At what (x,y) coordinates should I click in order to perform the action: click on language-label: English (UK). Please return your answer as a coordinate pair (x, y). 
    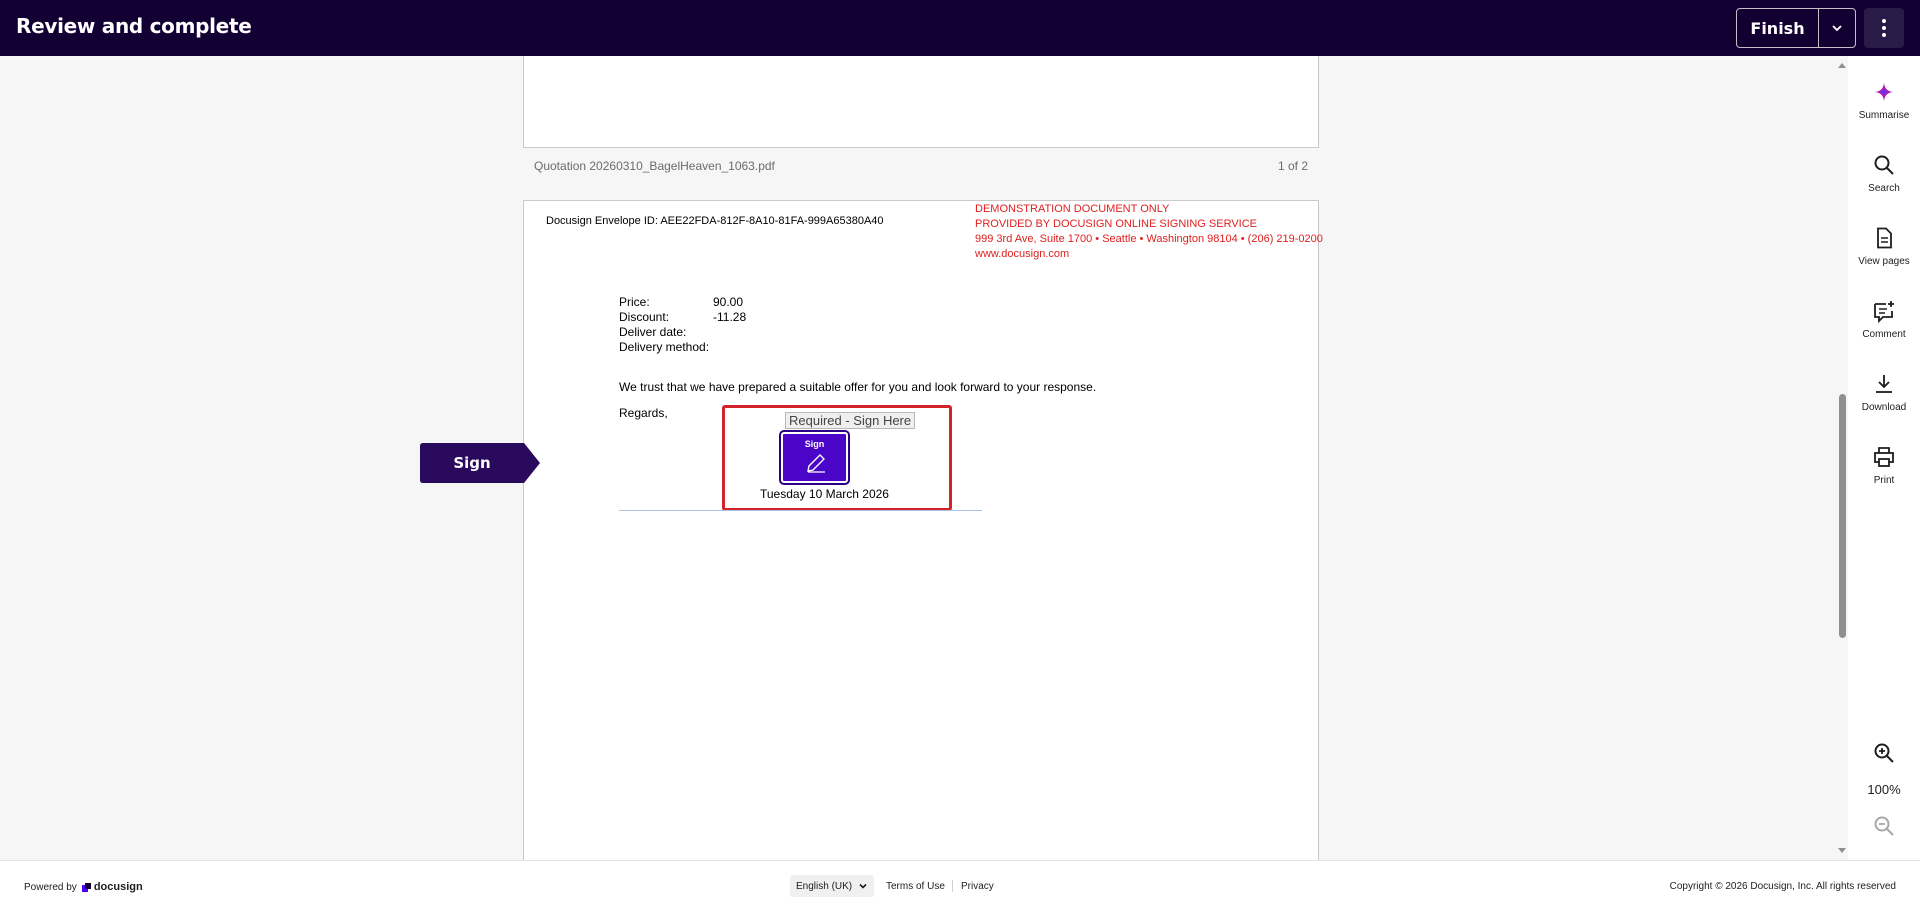
    Looking at the image, I should click on (824, 886).